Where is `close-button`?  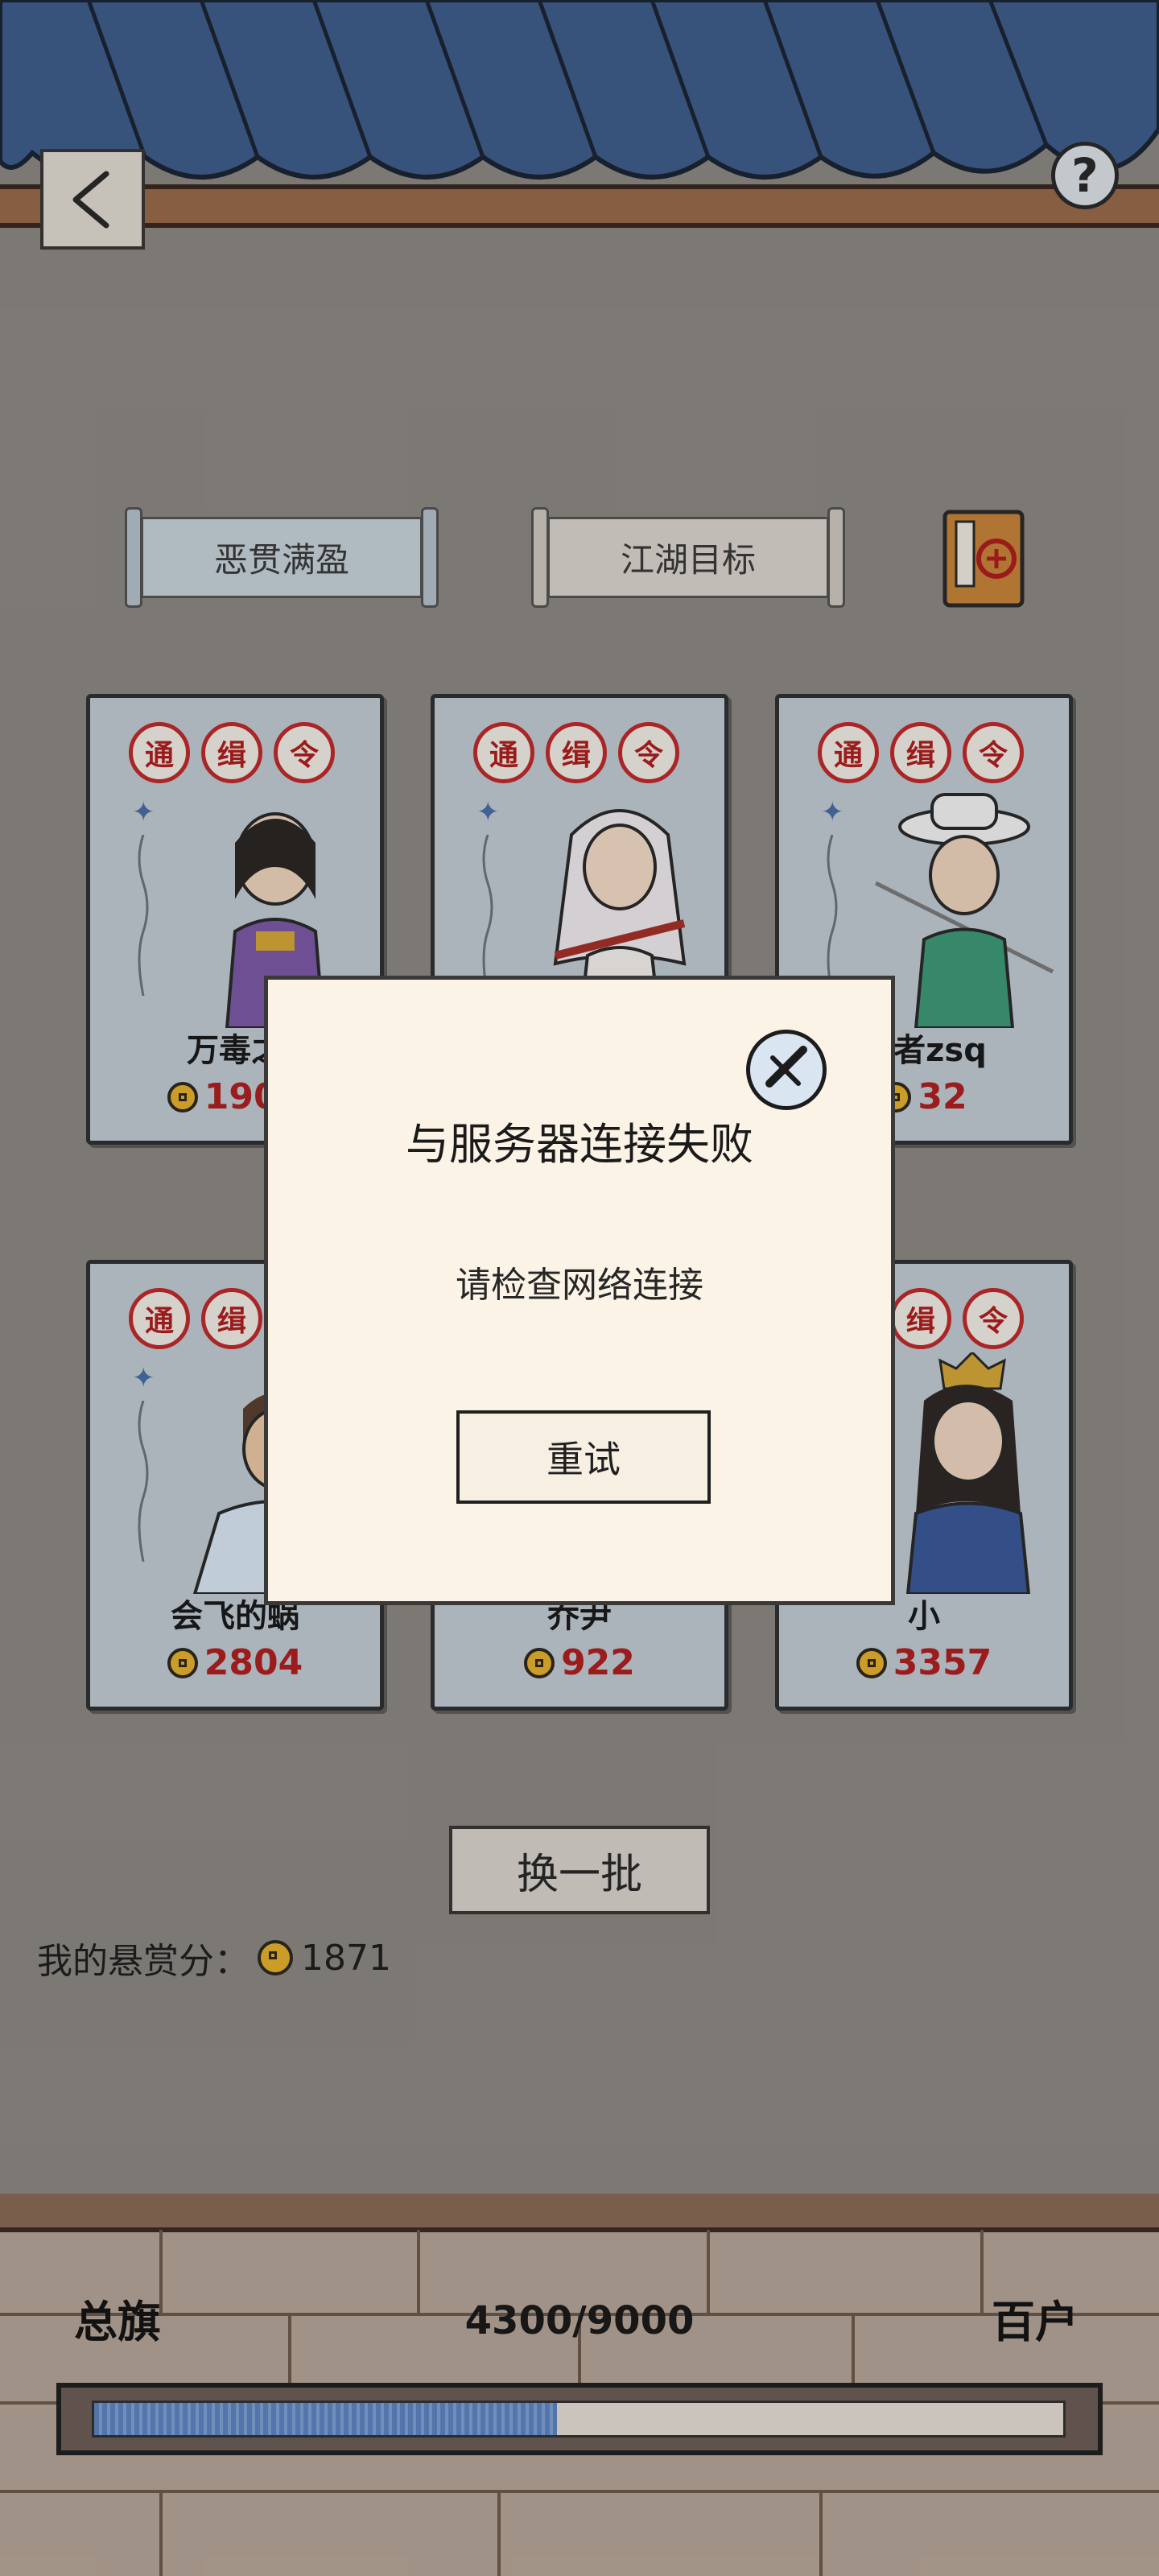 close-button is located at coordinates (786, 1070).